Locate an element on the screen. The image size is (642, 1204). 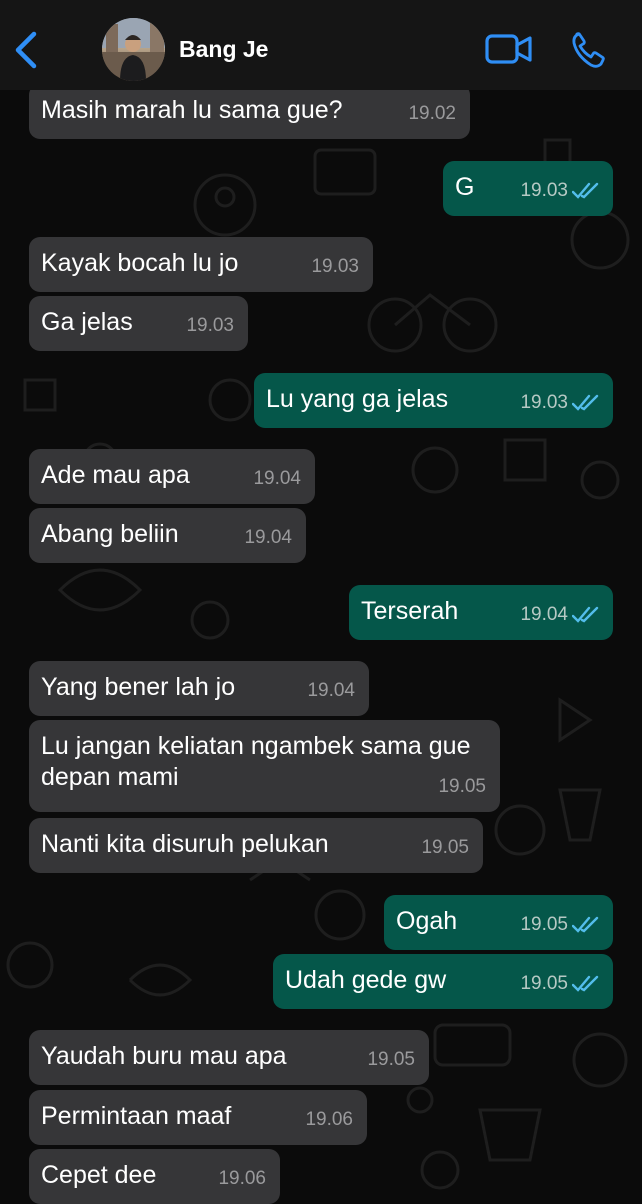
message-text: Permintaan maaf is located at coordinates (136, 1116).